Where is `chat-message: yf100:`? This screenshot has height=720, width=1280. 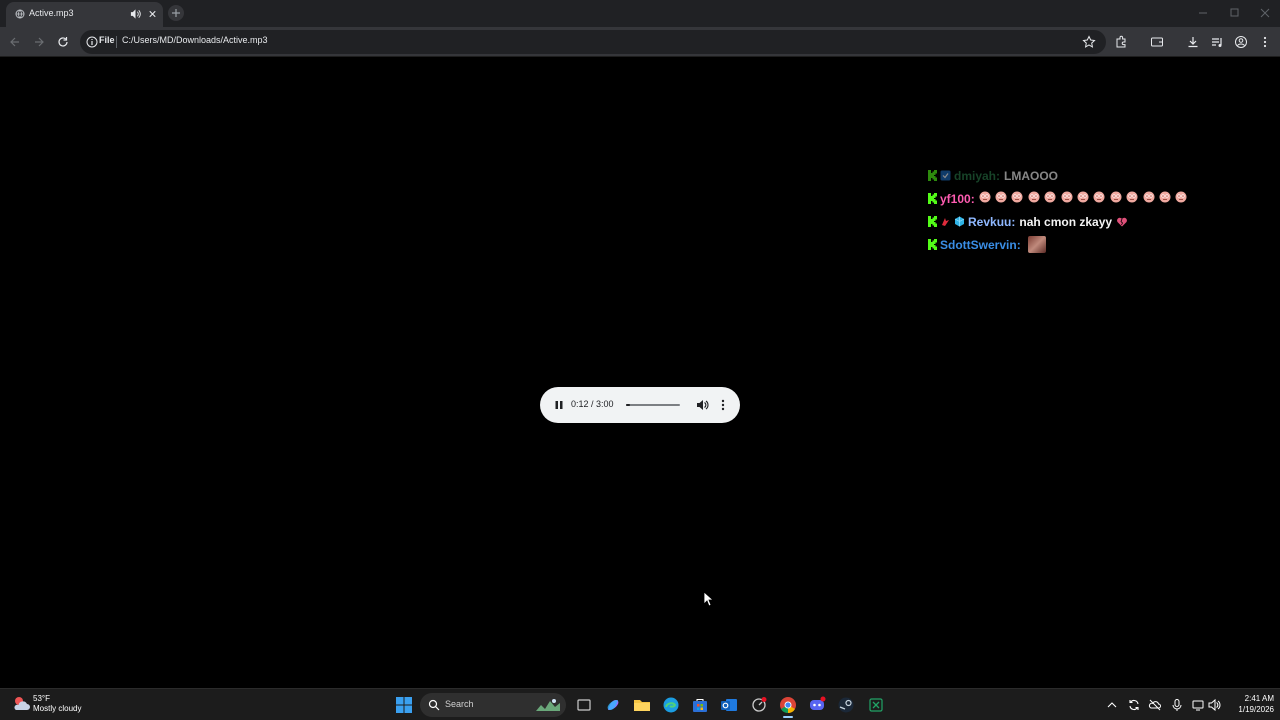
chat-message: yf100: is located at coordinates (1077, 198).